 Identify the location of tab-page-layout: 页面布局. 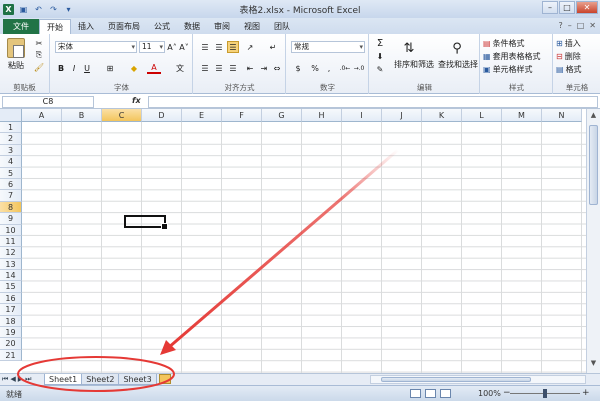
(124, 26).